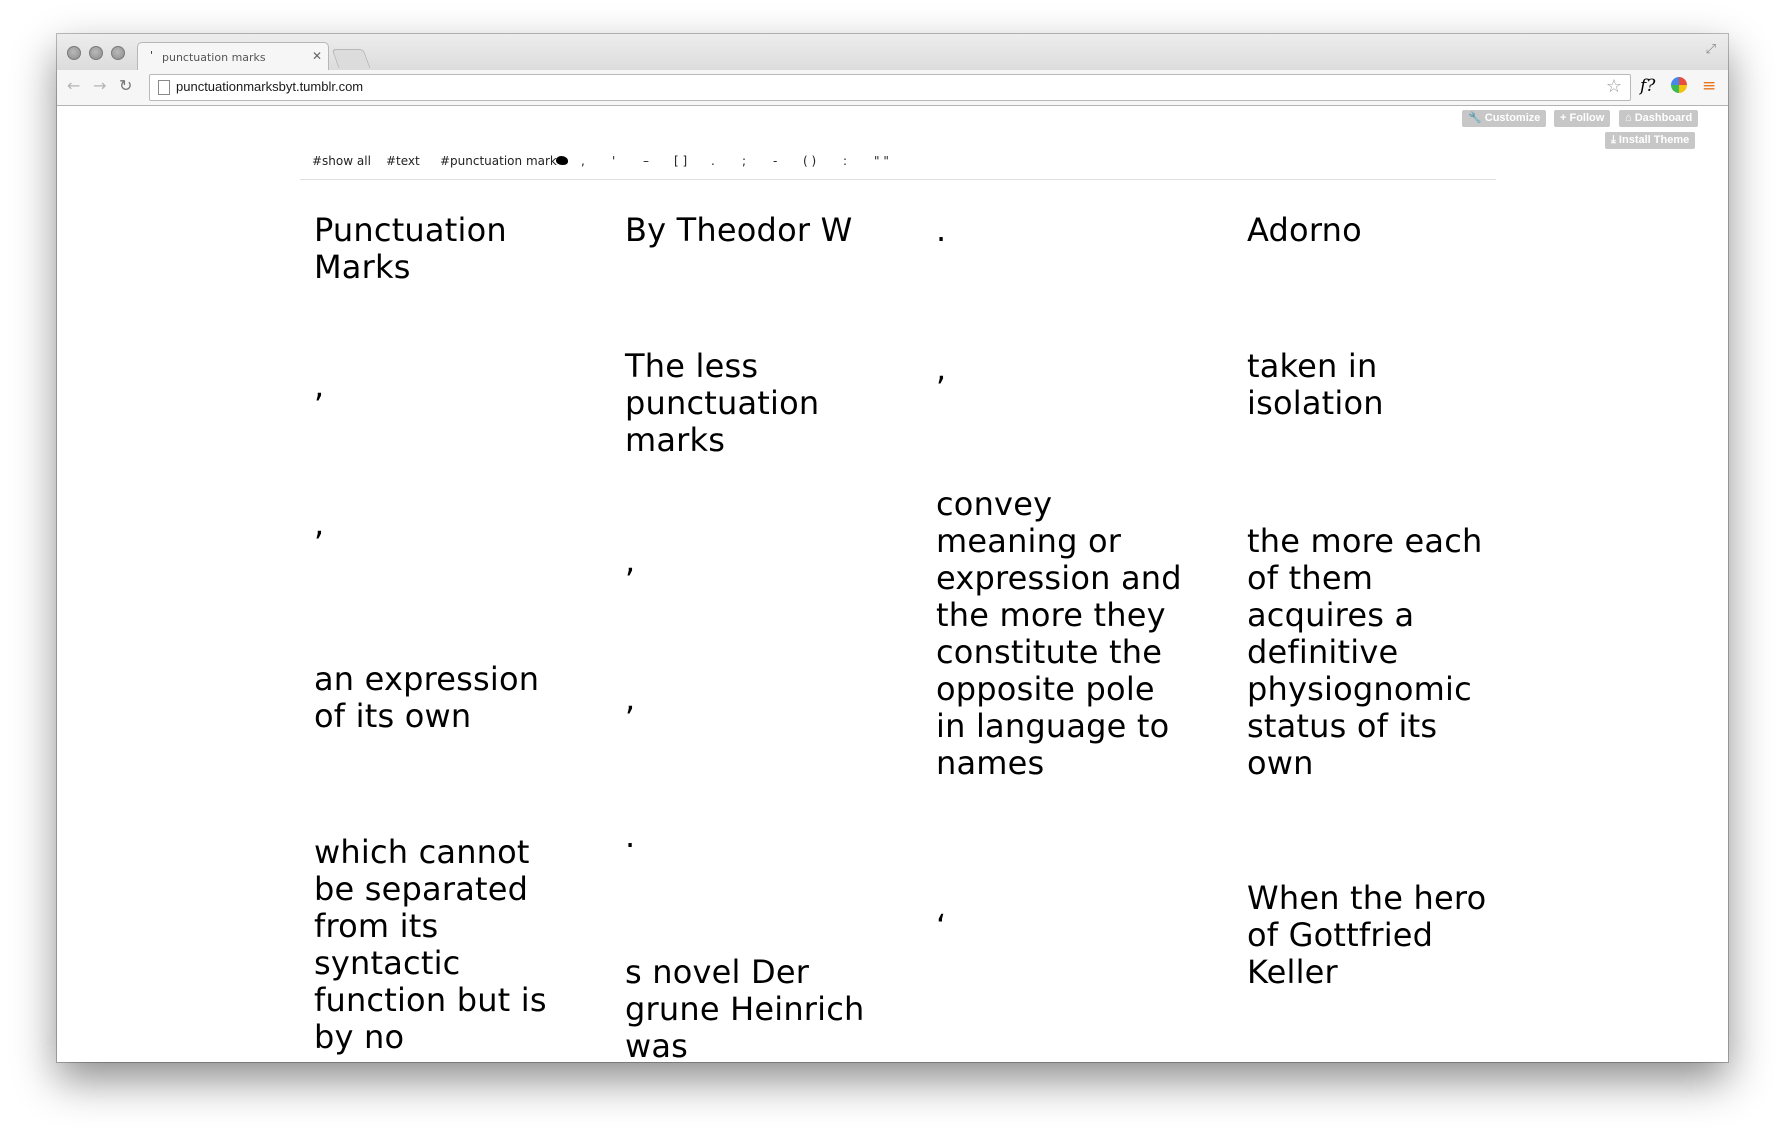  What do you see at coordinates (214, 57) in the screenshot?
I see `tab-title: punctuation marks` at bounding box center [214, 57].